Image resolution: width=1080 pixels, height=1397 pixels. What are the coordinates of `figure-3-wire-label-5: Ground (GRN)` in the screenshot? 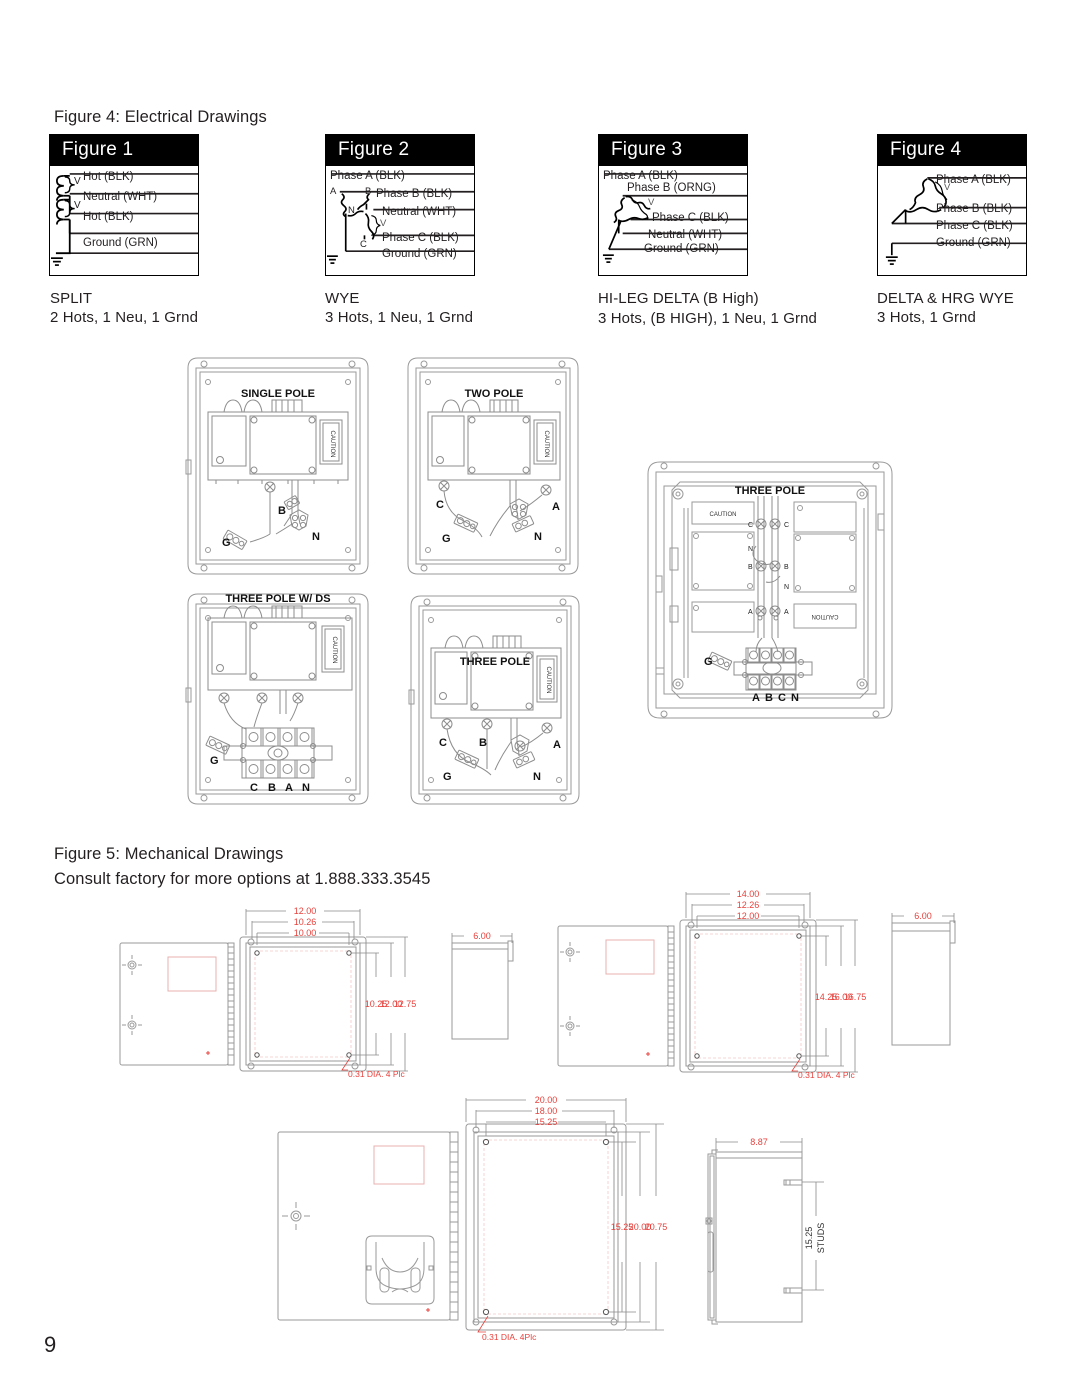 It's located at (681, 249).